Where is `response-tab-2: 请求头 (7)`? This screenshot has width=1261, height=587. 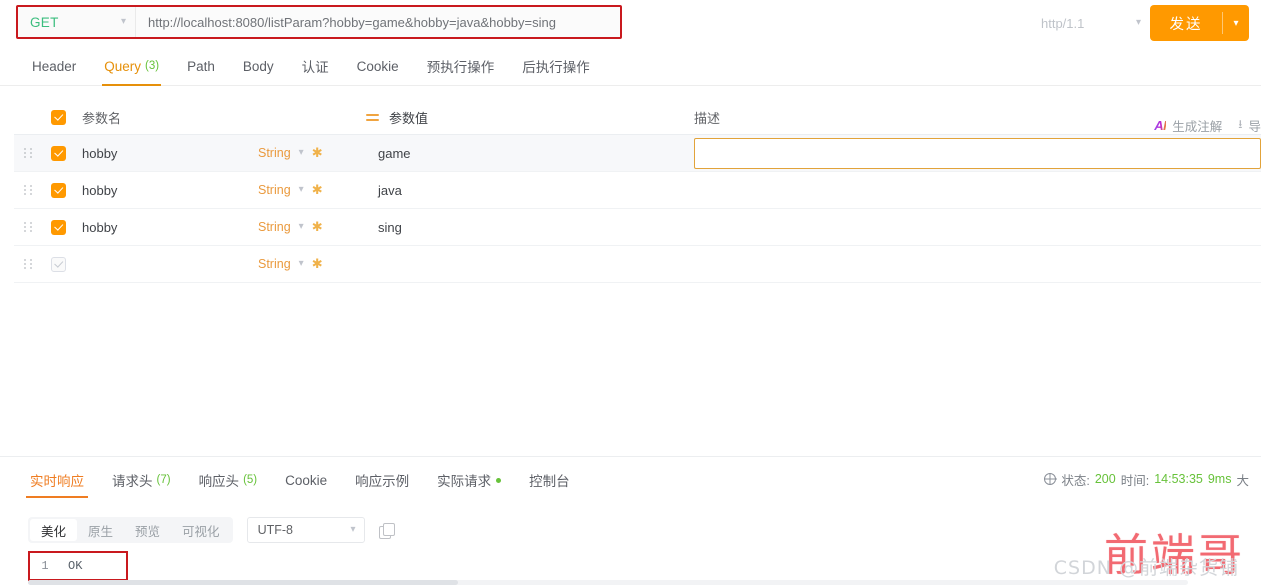 response-tab-2: 请求头 (7) is located at coordinates (141, 480).